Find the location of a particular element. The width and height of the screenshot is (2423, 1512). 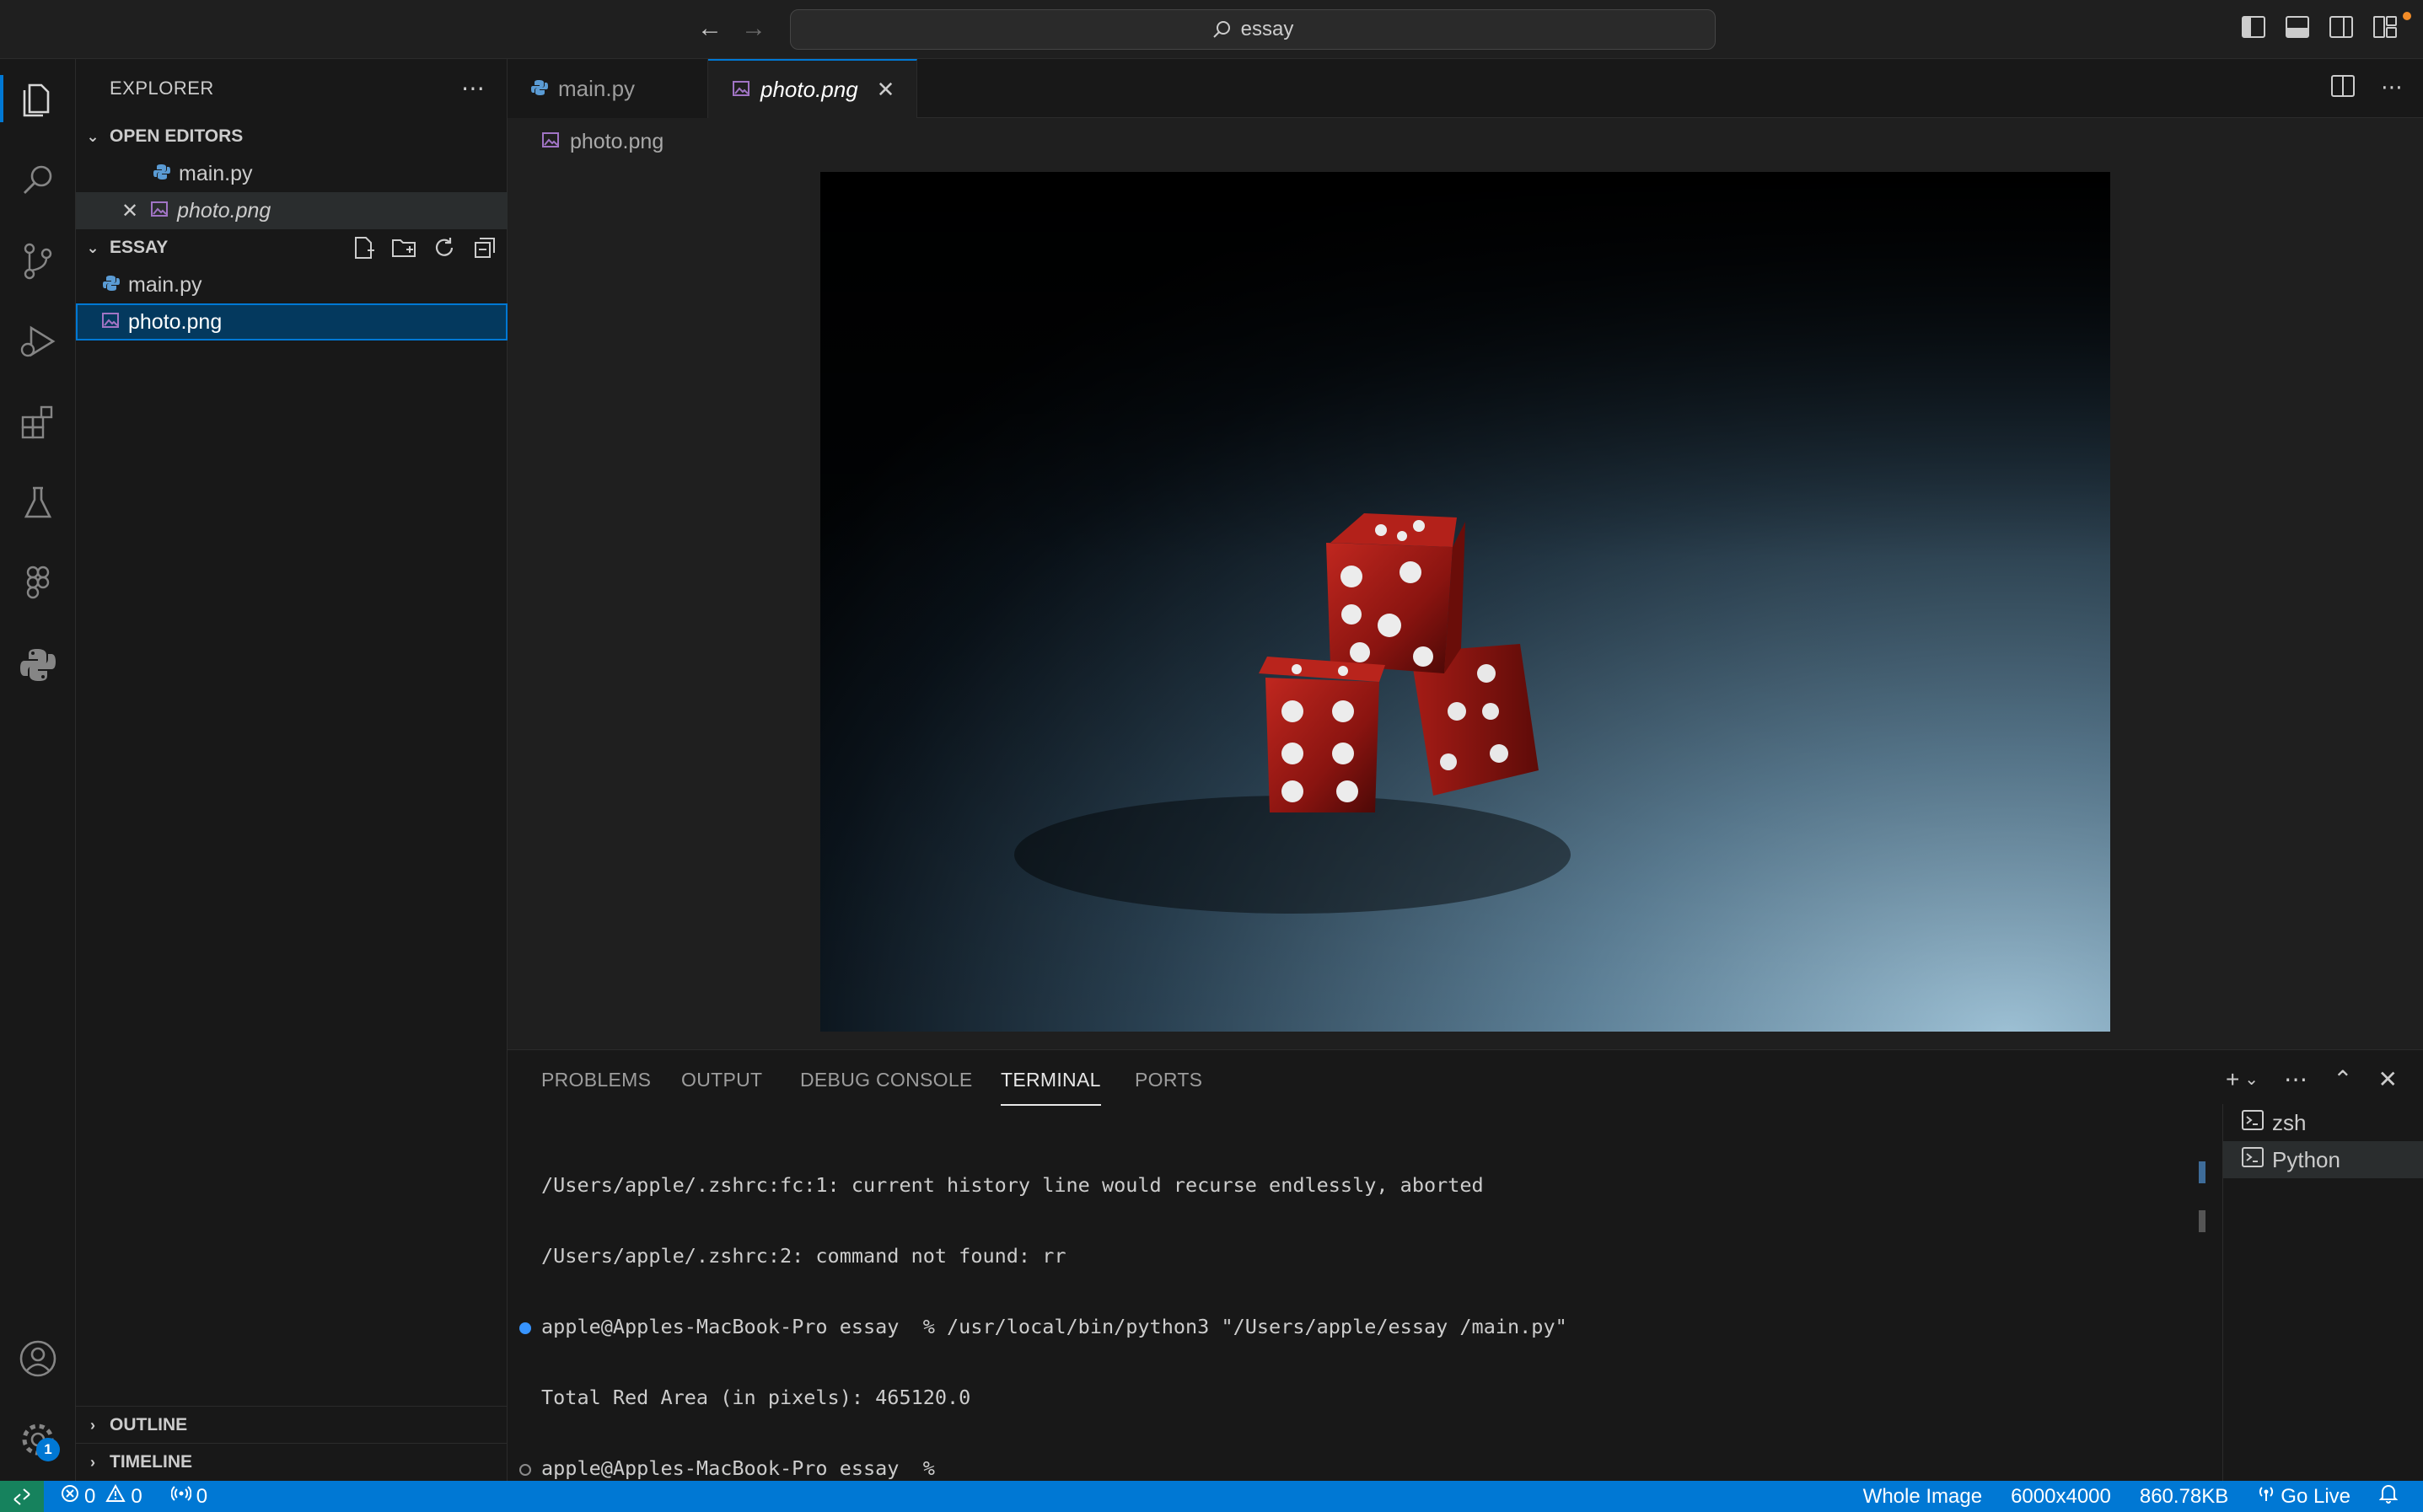

terminal-icon is located at coordinates (2253, 1122).